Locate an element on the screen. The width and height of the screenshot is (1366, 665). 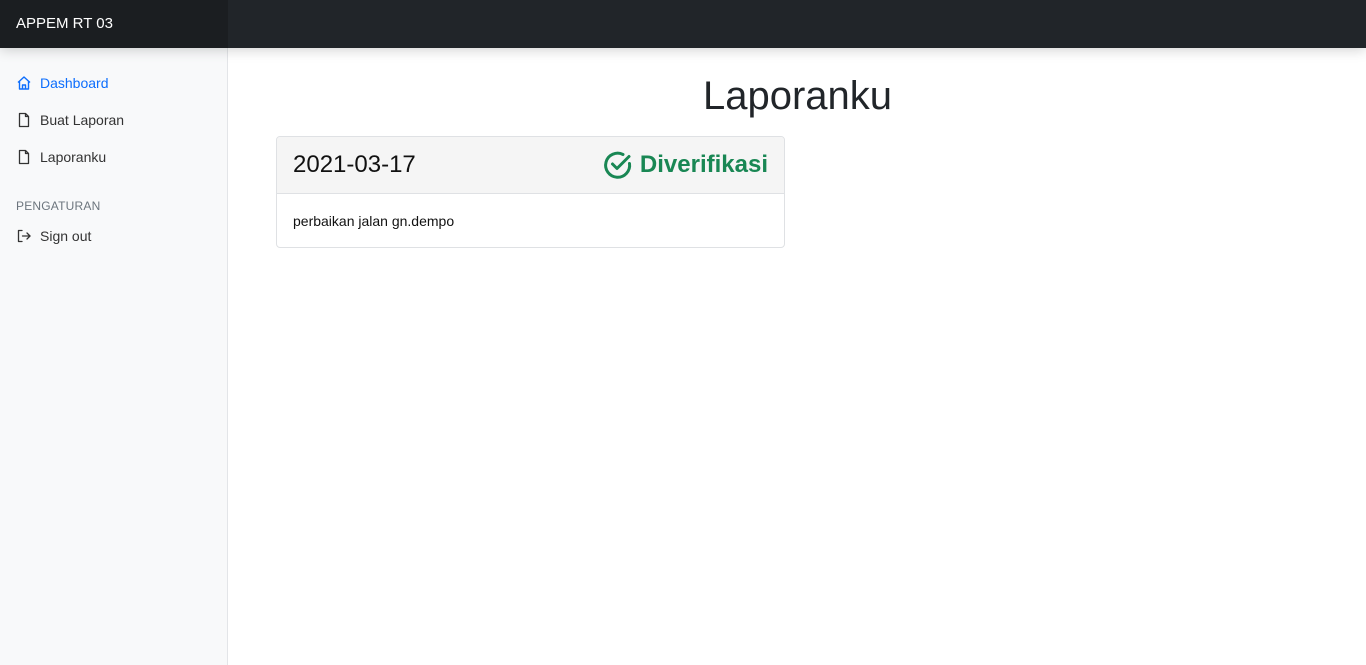
sidebar-item-laporanku: Laporanku is located at coordinates (61, 157).